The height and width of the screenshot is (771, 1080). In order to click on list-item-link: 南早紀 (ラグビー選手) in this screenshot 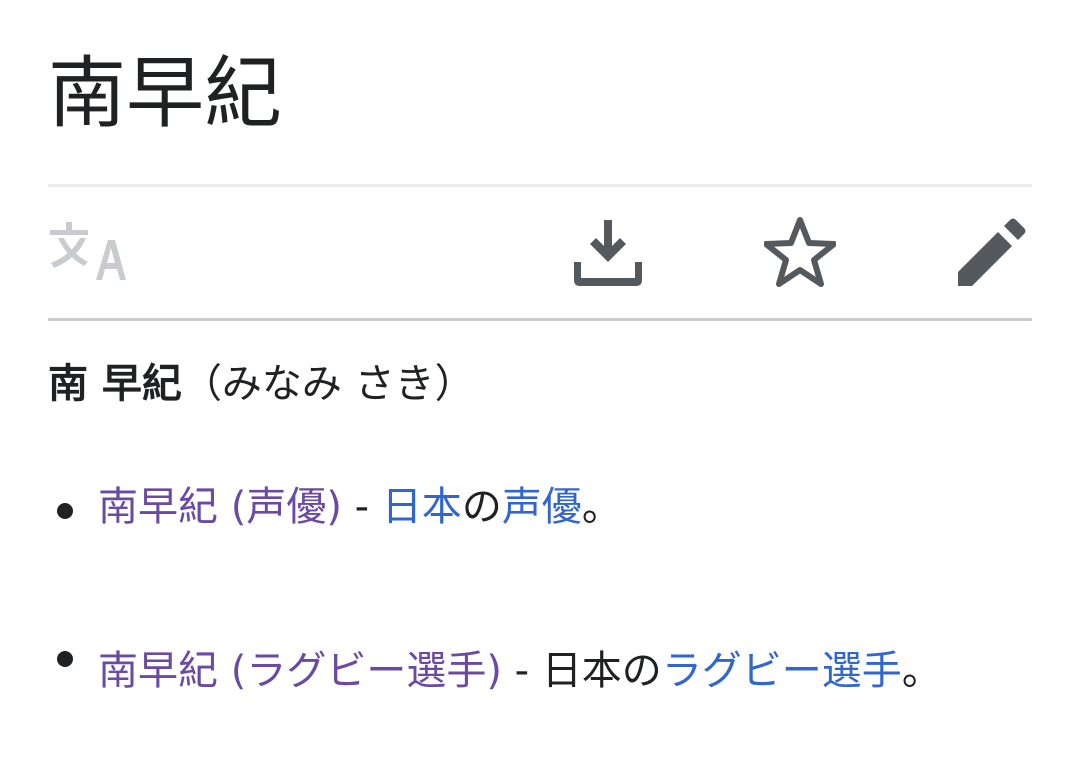, I will do `click(300, 671)`.